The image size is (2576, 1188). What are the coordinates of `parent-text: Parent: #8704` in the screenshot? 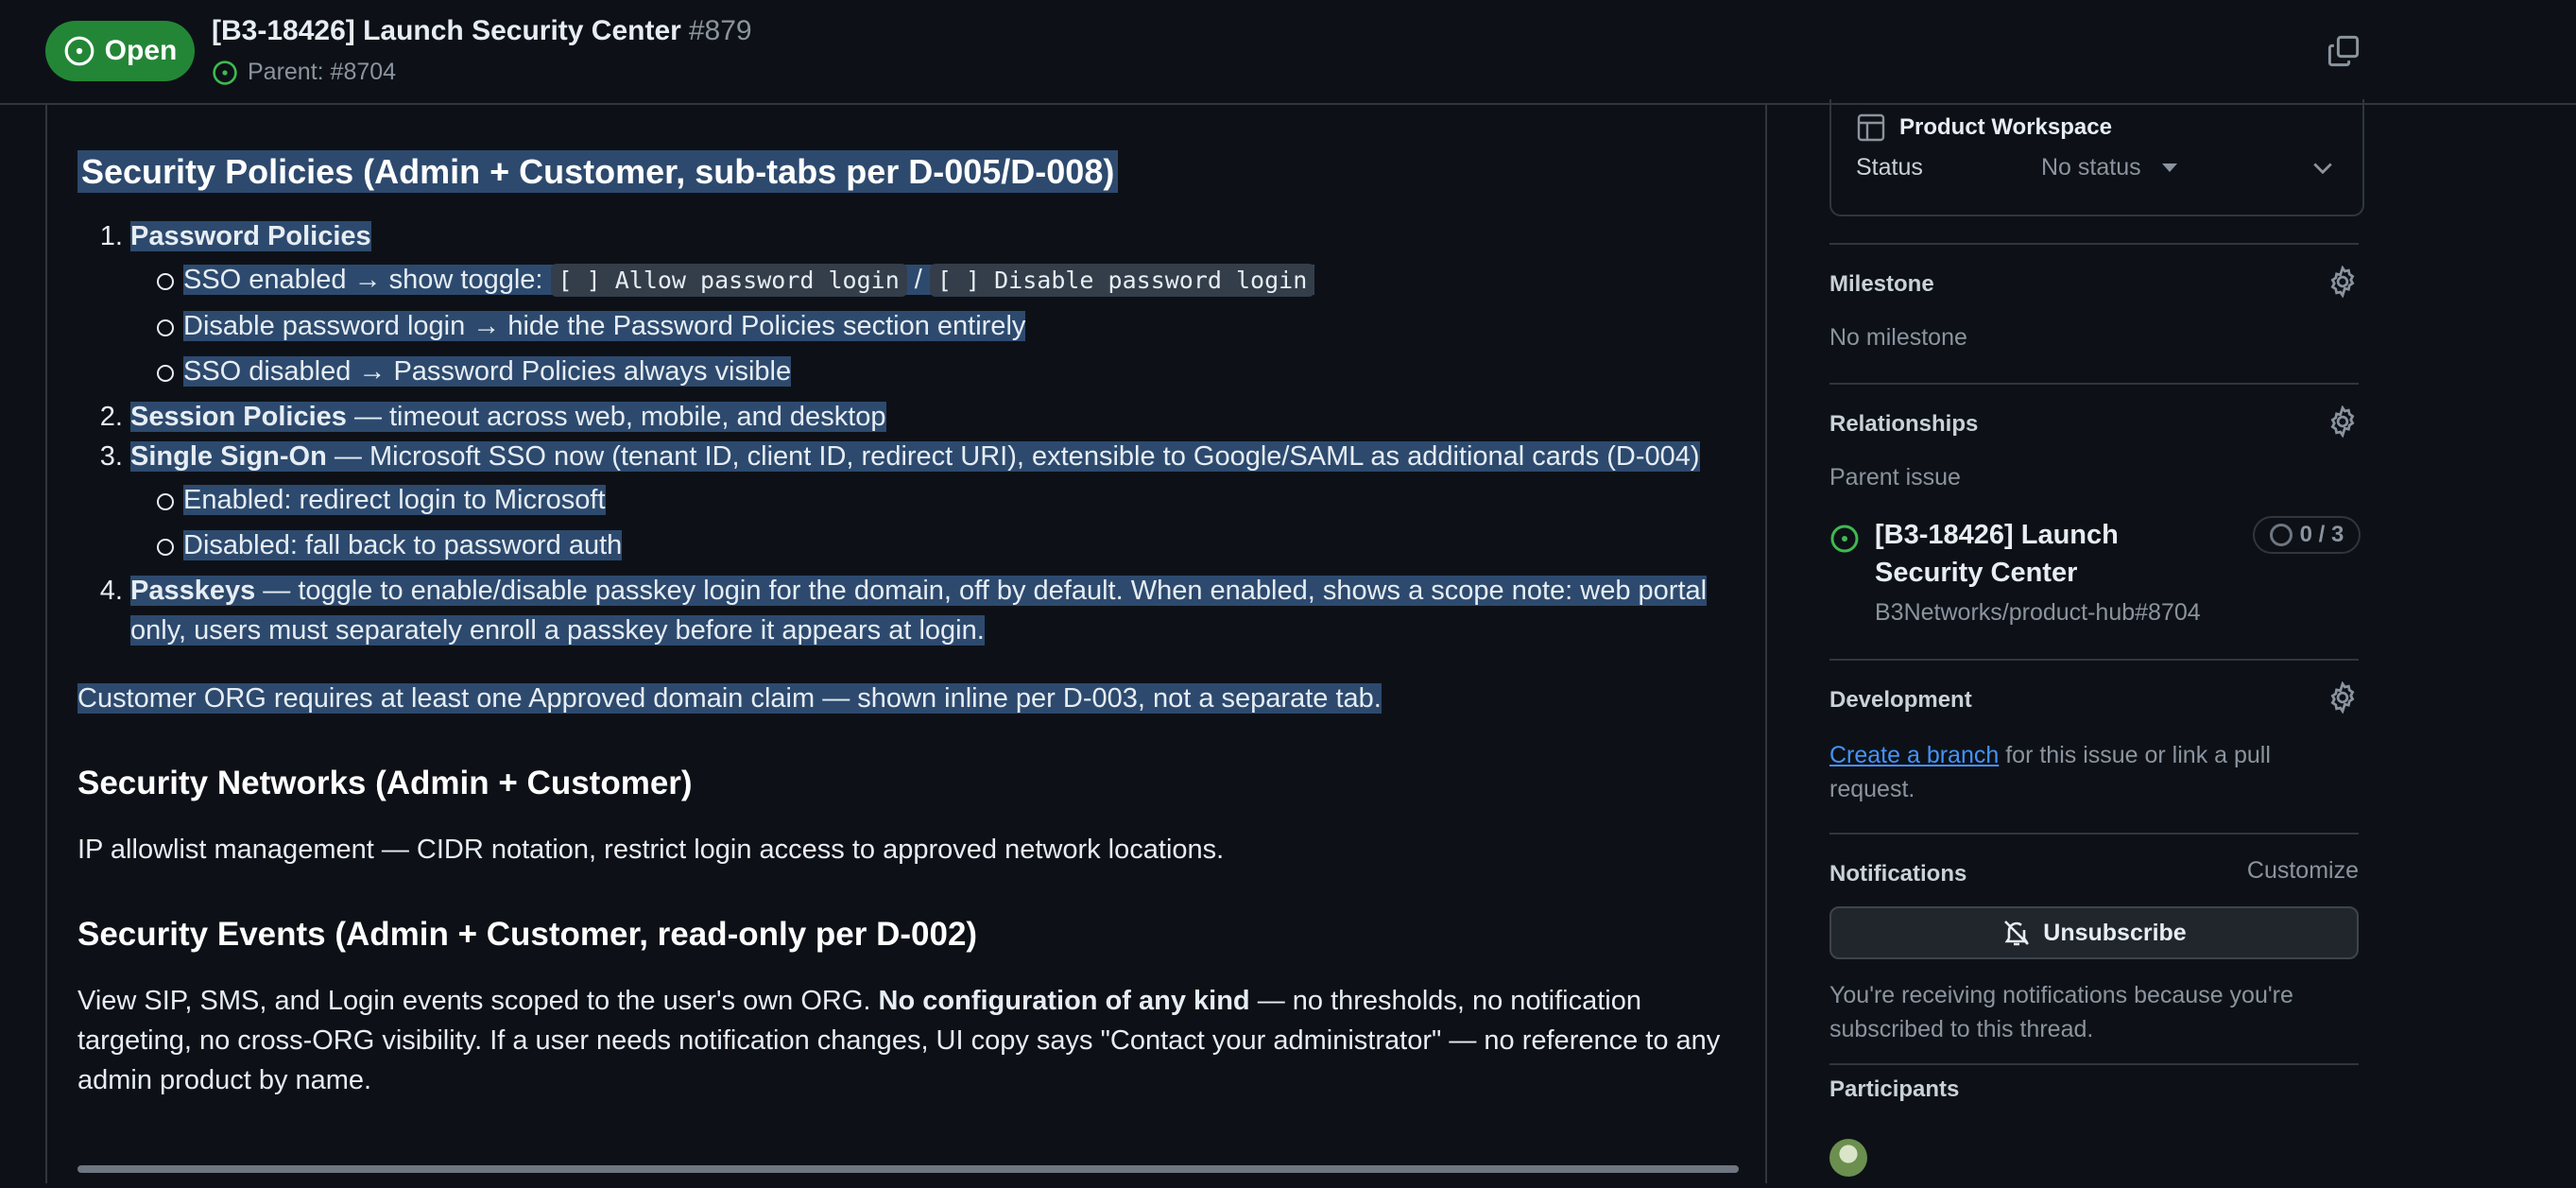 It's located at (322, 72).